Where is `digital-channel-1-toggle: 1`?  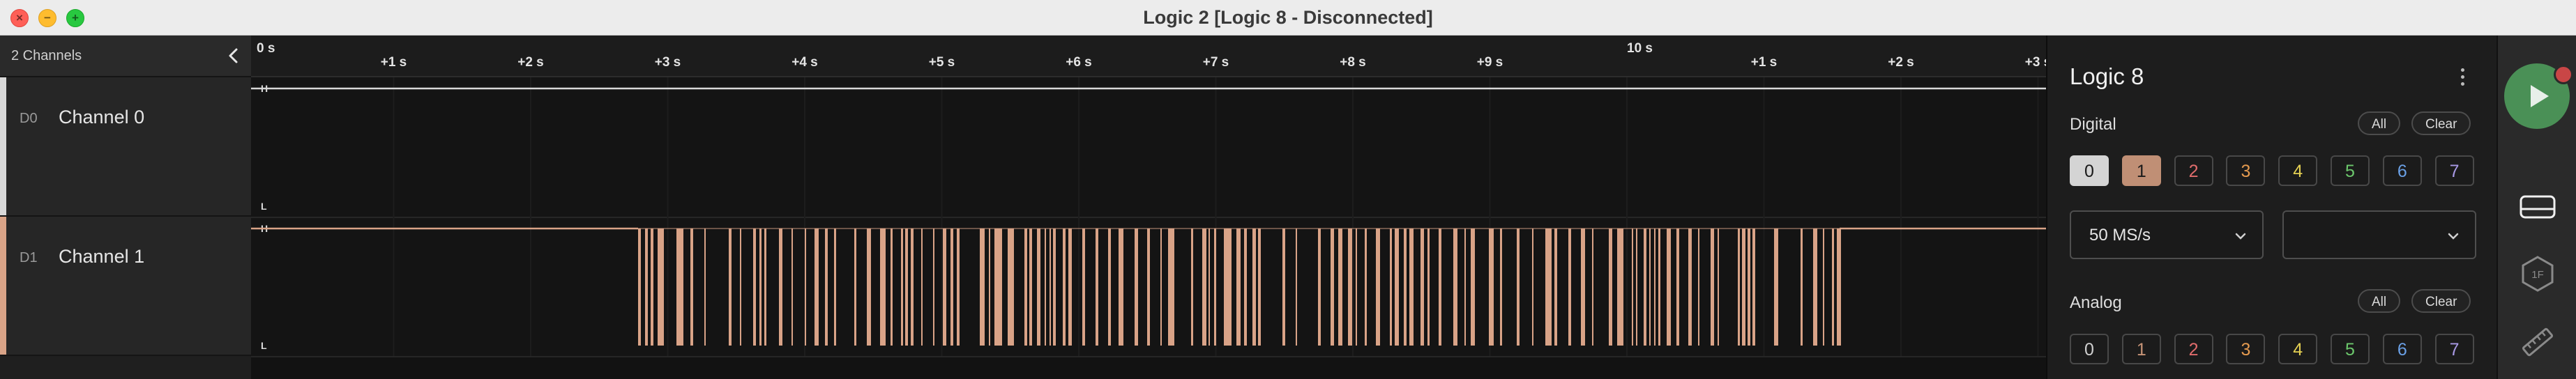 digital-channel-1-toggle: 1 is located at coordinates (2141, 170).